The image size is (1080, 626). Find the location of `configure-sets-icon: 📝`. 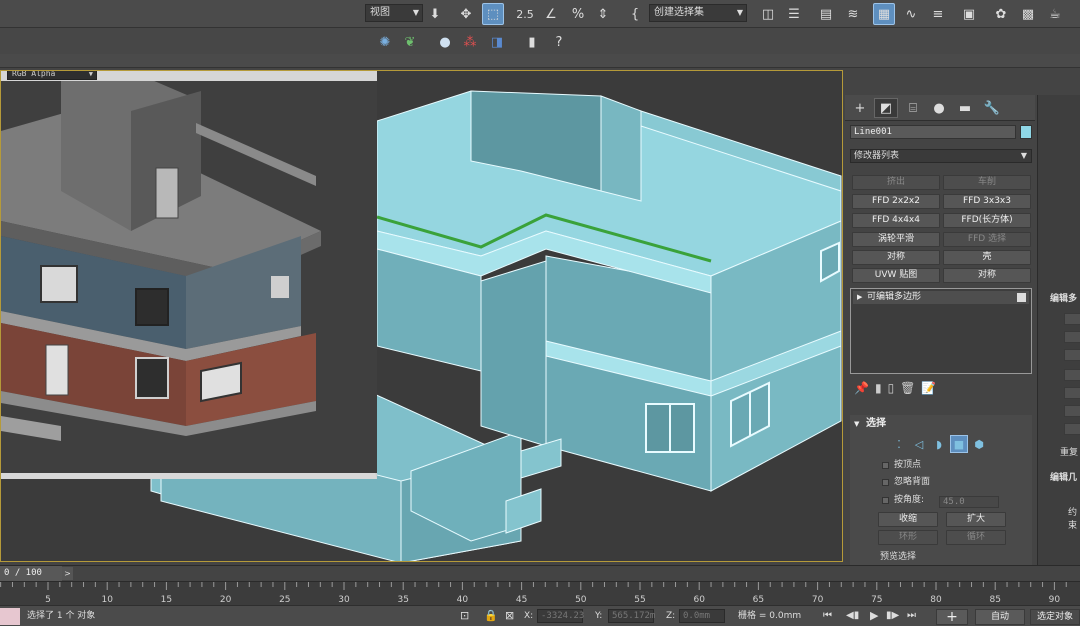

configure-sets-icon: 📝 is located at coordinates (928, 388).